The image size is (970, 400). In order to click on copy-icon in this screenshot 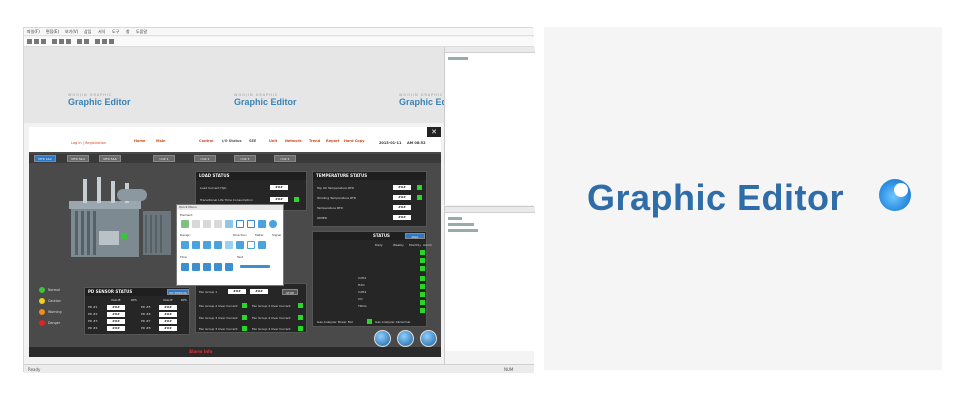, I will do `click(61, 41)`.